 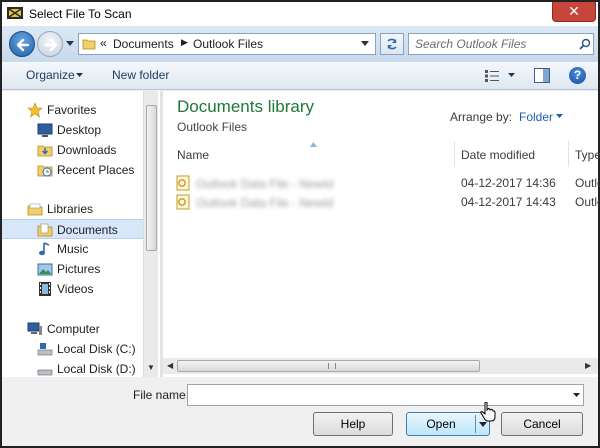 What do you see at coordinates (72, 150) in the screenshot?
I see `nav-downloads: Downloads` at bounding box center [72, 150].